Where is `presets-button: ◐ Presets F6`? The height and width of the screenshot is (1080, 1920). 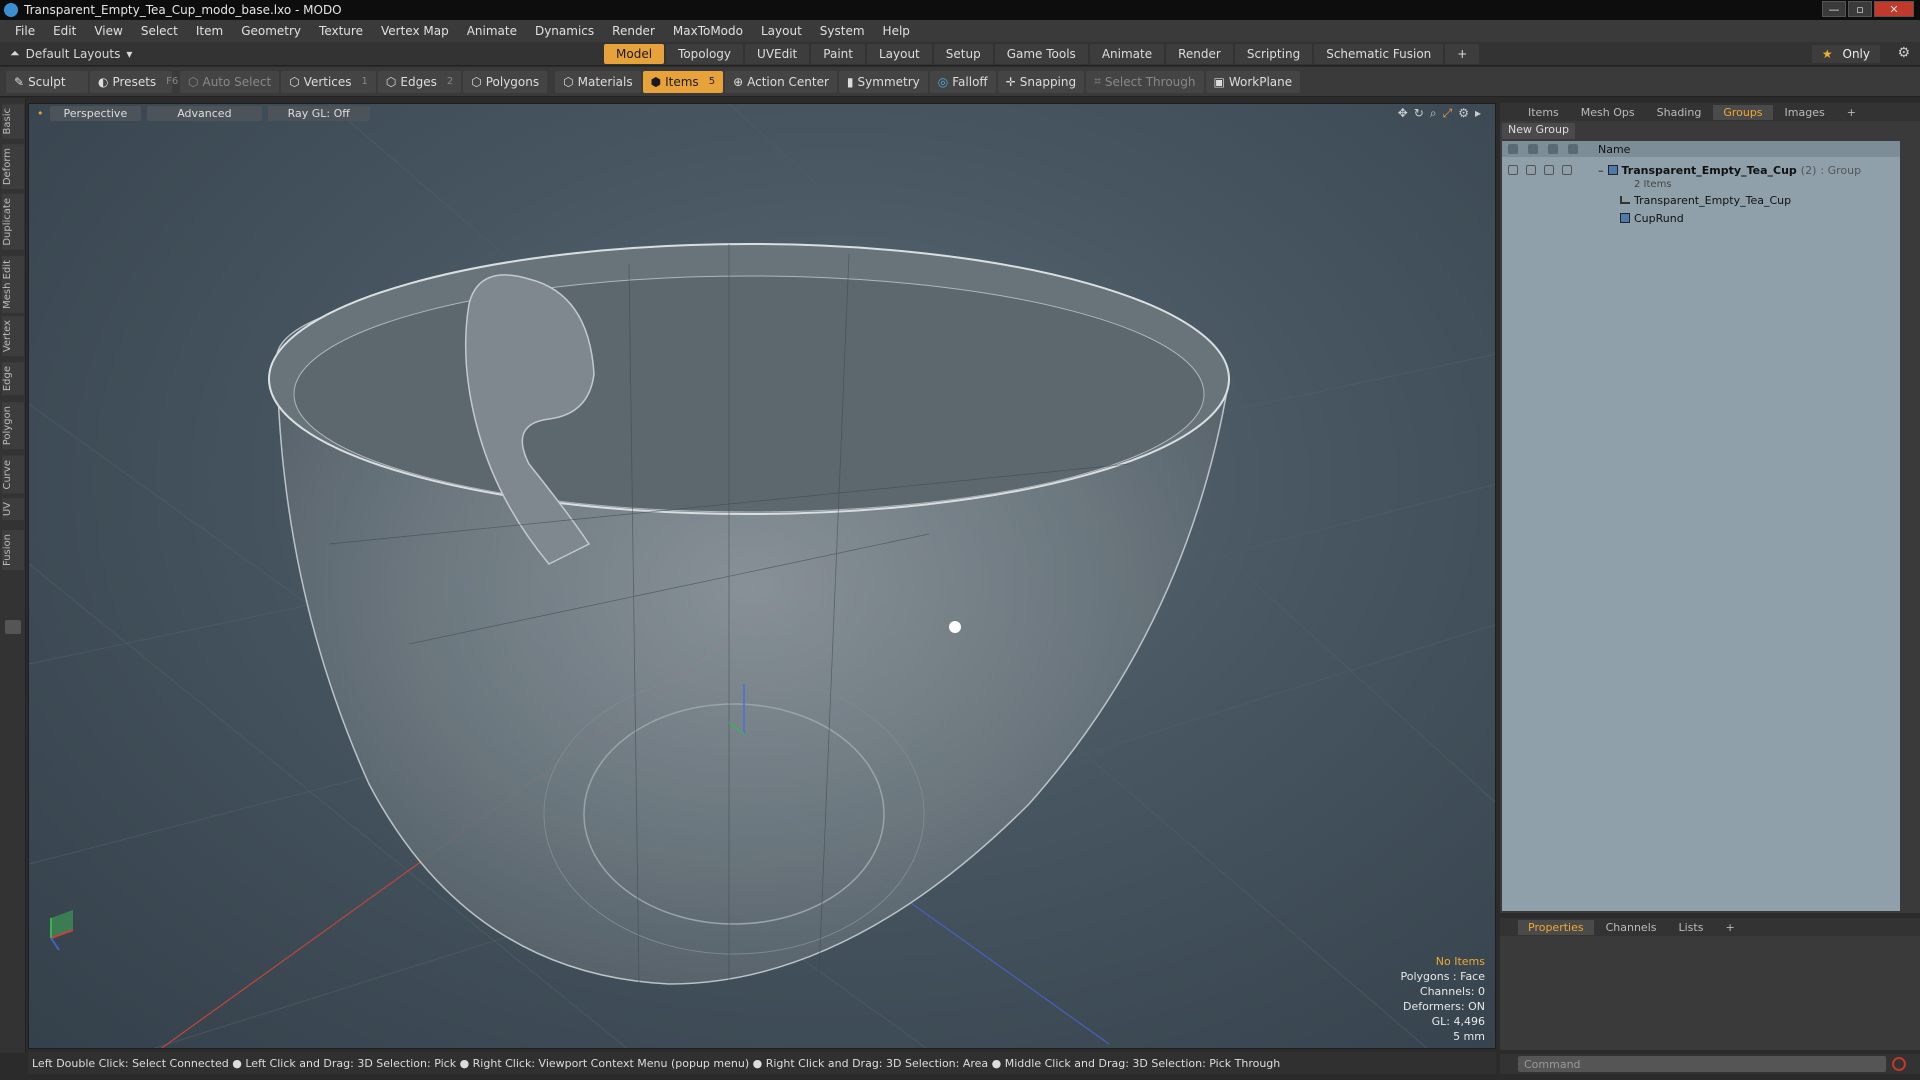
presets-button: ◐ Presets F6 is located at coordinates (134, 81).